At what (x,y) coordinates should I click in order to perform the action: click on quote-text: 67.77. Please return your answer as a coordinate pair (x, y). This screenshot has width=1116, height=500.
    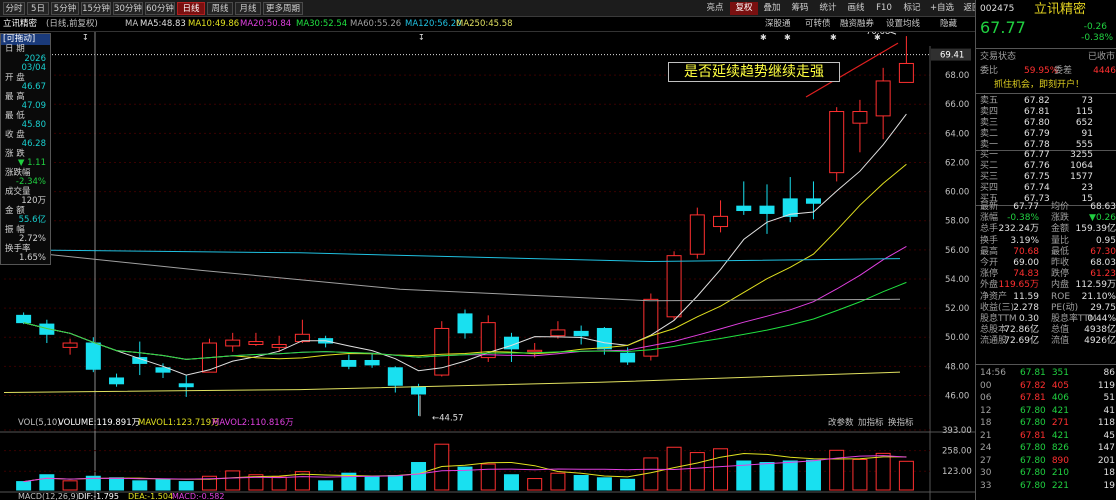
    Looking at the image, I should click on (1026, 207).